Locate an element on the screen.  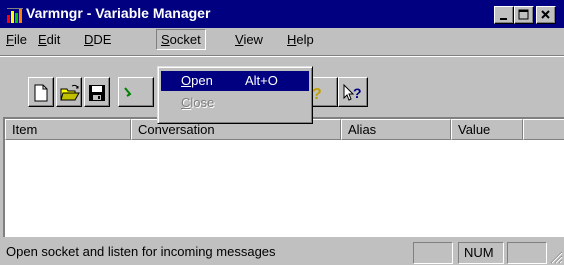
context-help-button: ? is located at coordinates (353, 92).